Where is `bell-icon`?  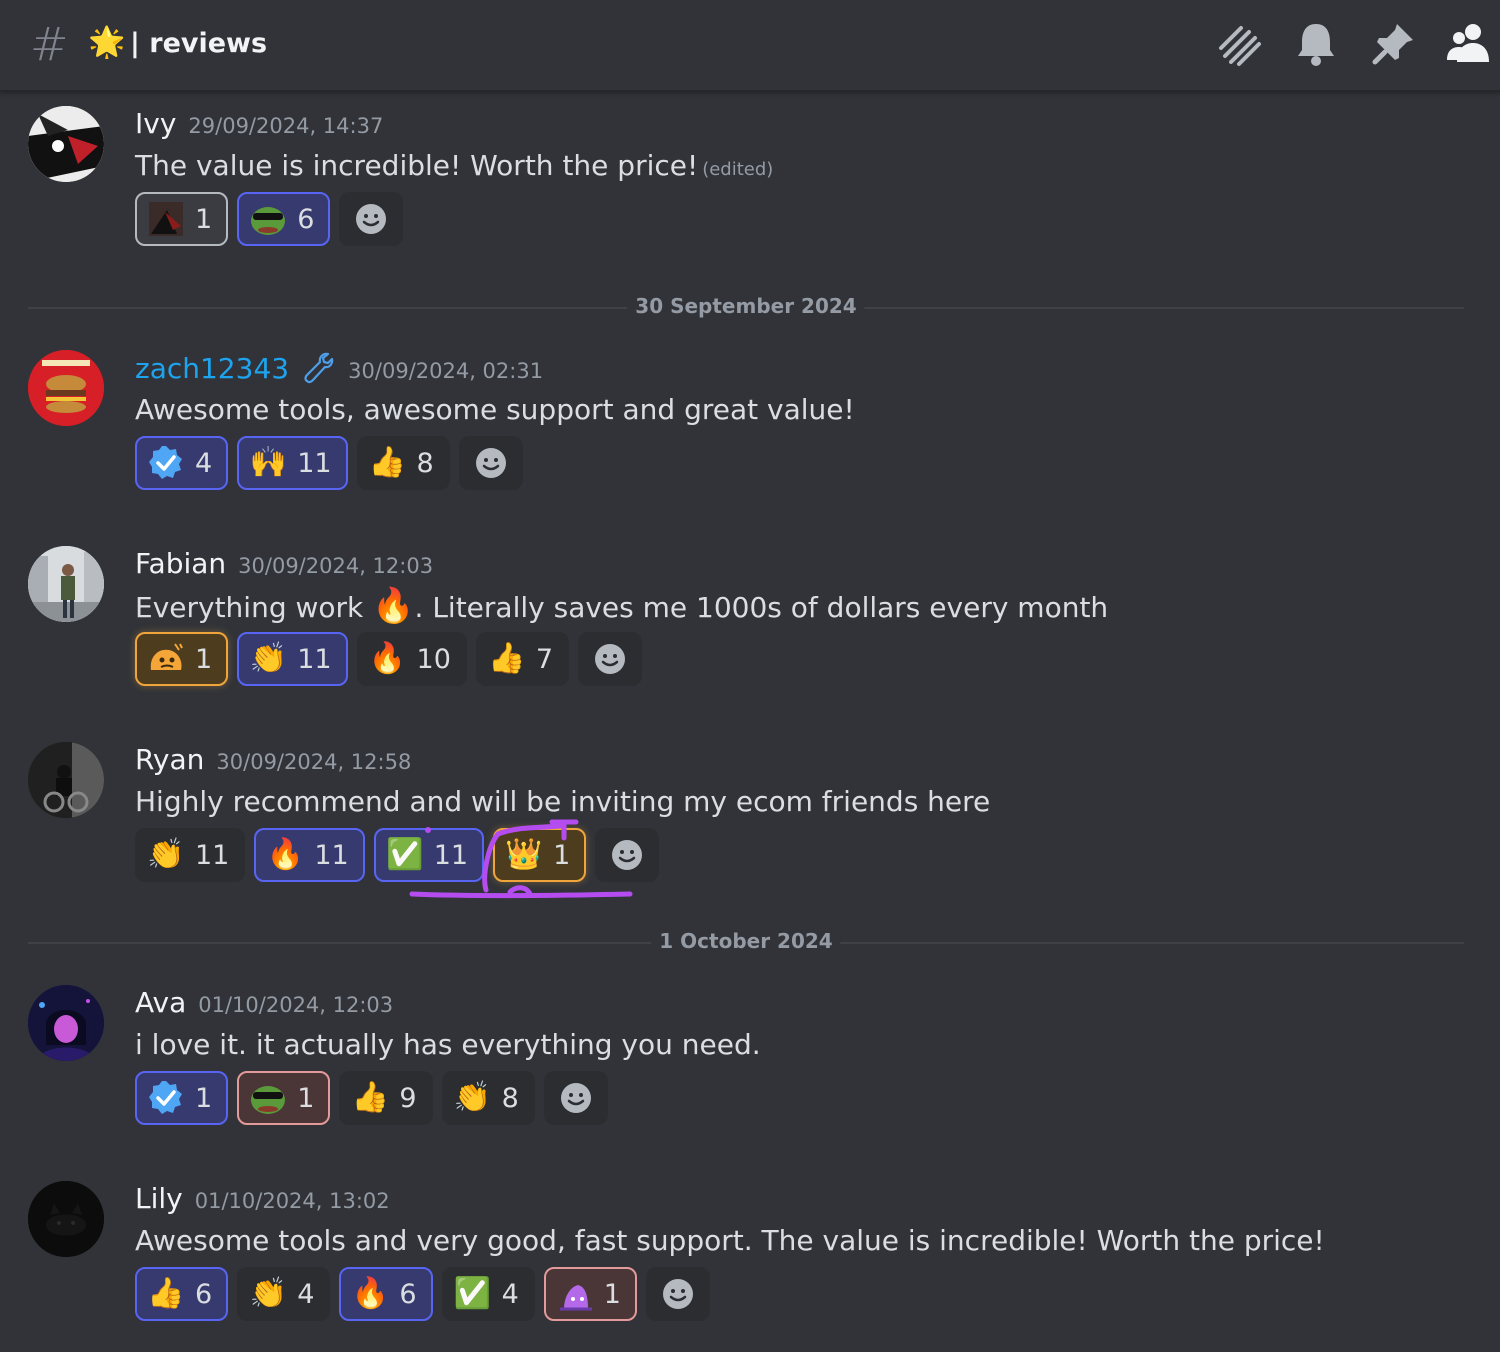
bell-icon is located at coordinates (1316, 44).